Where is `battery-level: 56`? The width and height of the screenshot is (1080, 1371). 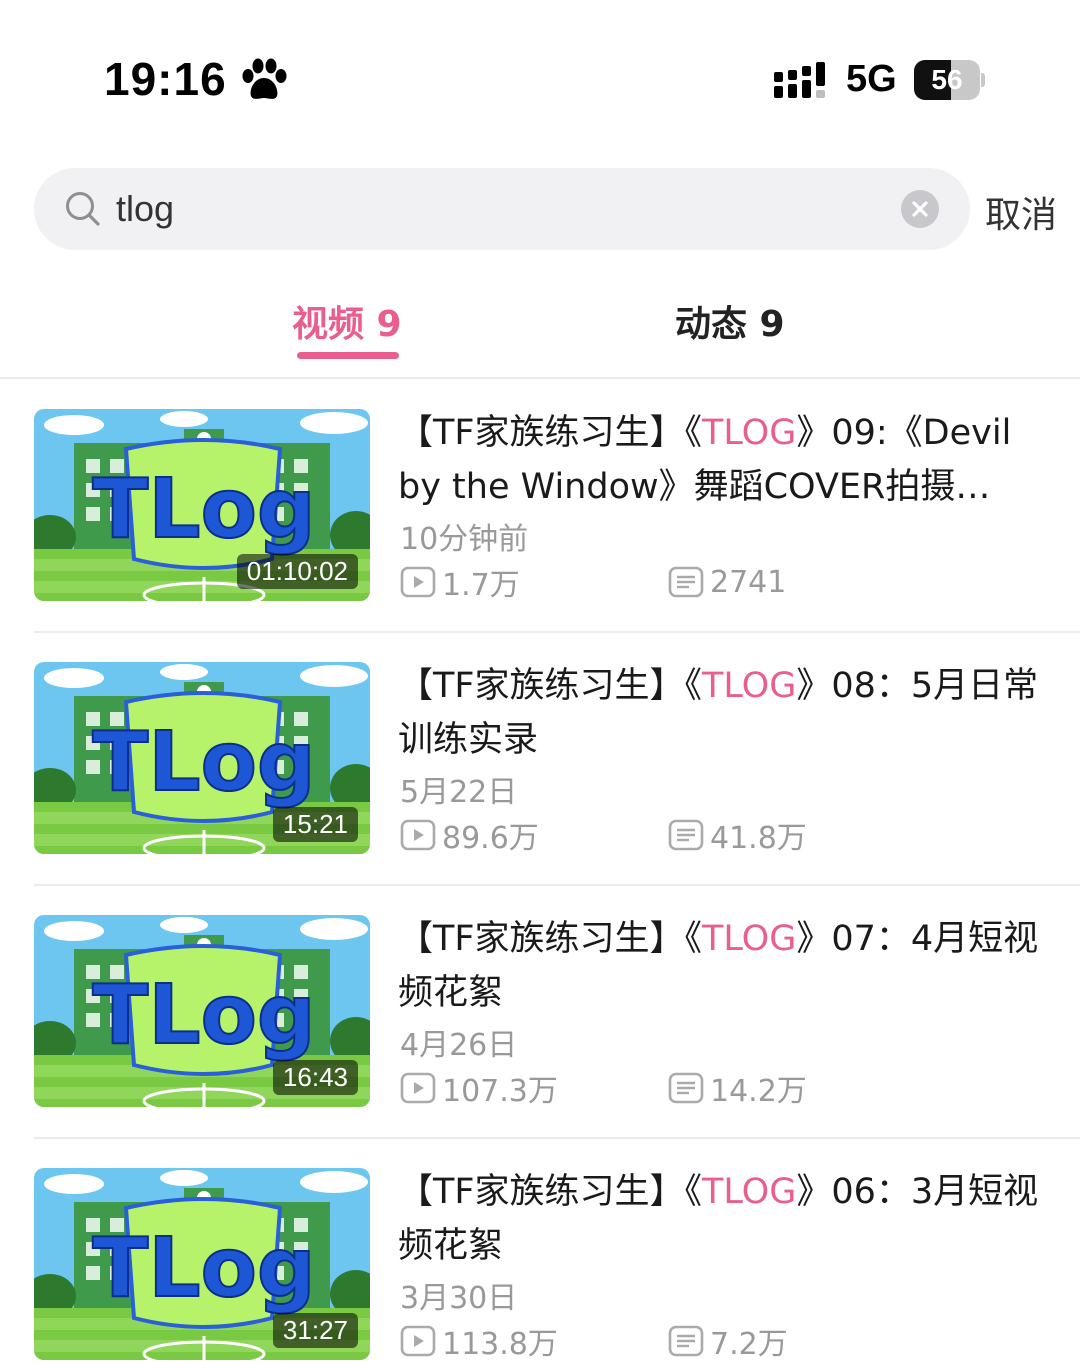
battery-level: 56 is located at coordinates (947, 79).